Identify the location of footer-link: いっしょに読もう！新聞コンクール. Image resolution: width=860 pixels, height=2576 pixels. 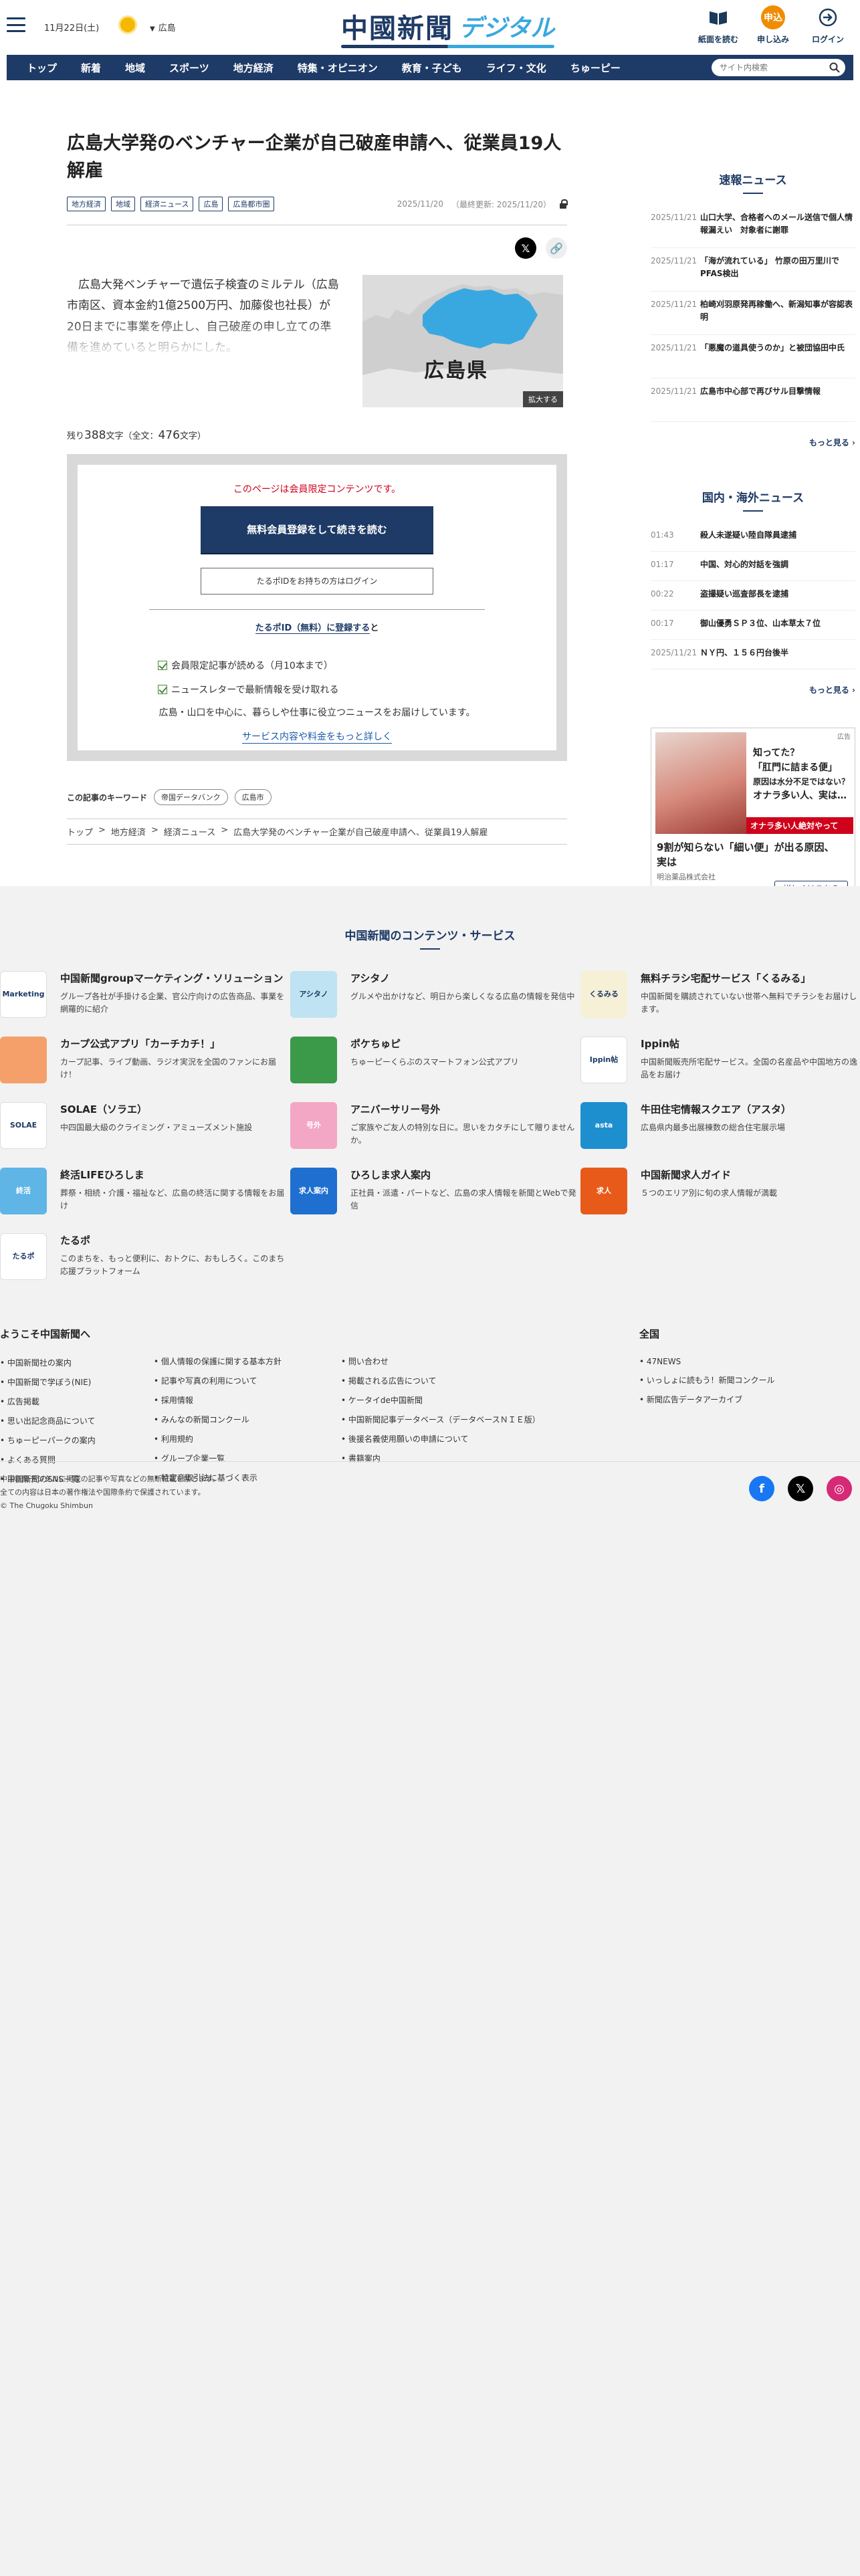
(726, 1380).